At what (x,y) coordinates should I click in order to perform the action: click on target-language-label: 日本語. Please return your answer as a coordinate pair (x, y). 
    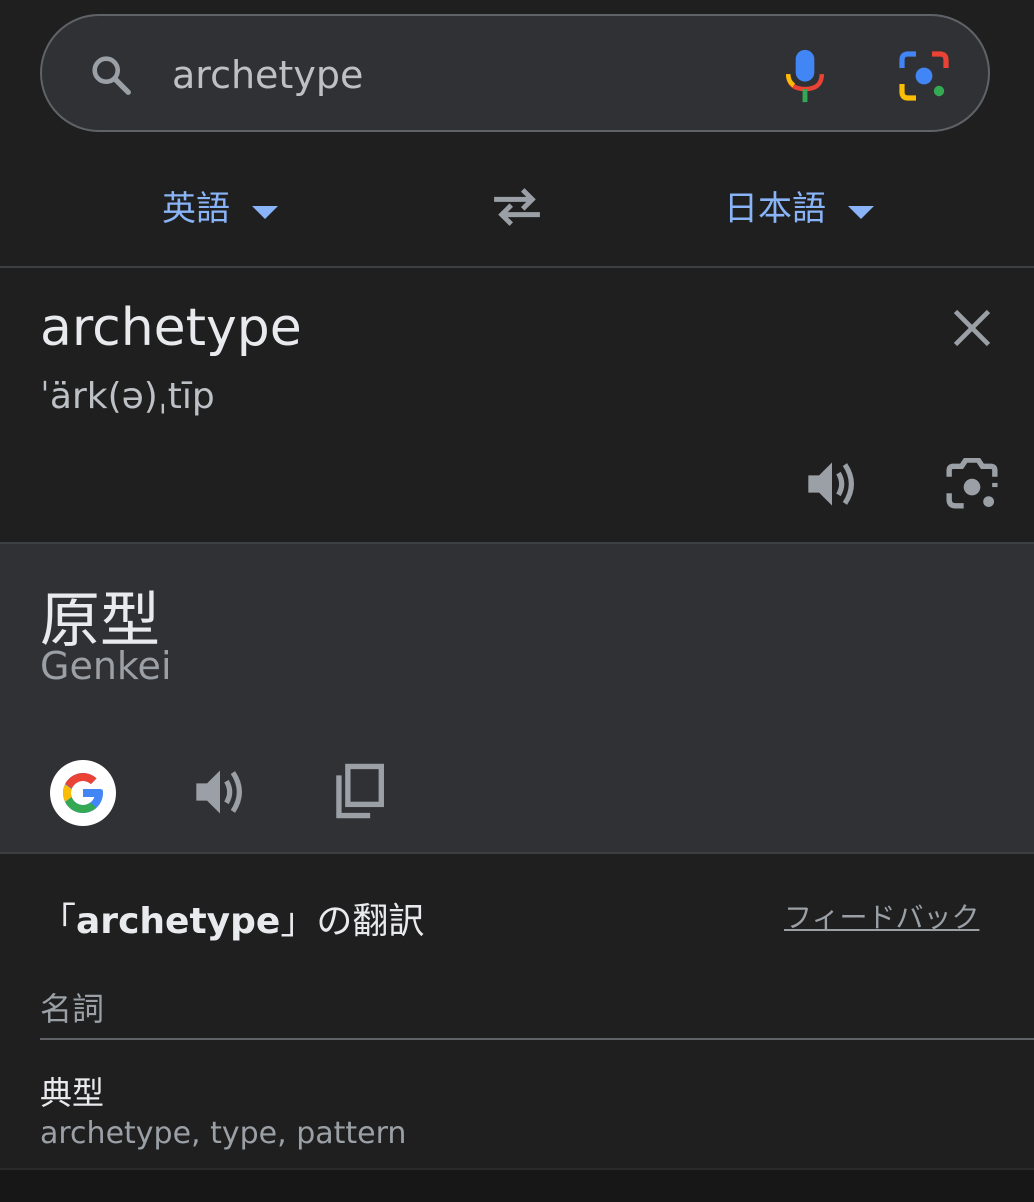
    Looking at the image, I should click on (775, 209).